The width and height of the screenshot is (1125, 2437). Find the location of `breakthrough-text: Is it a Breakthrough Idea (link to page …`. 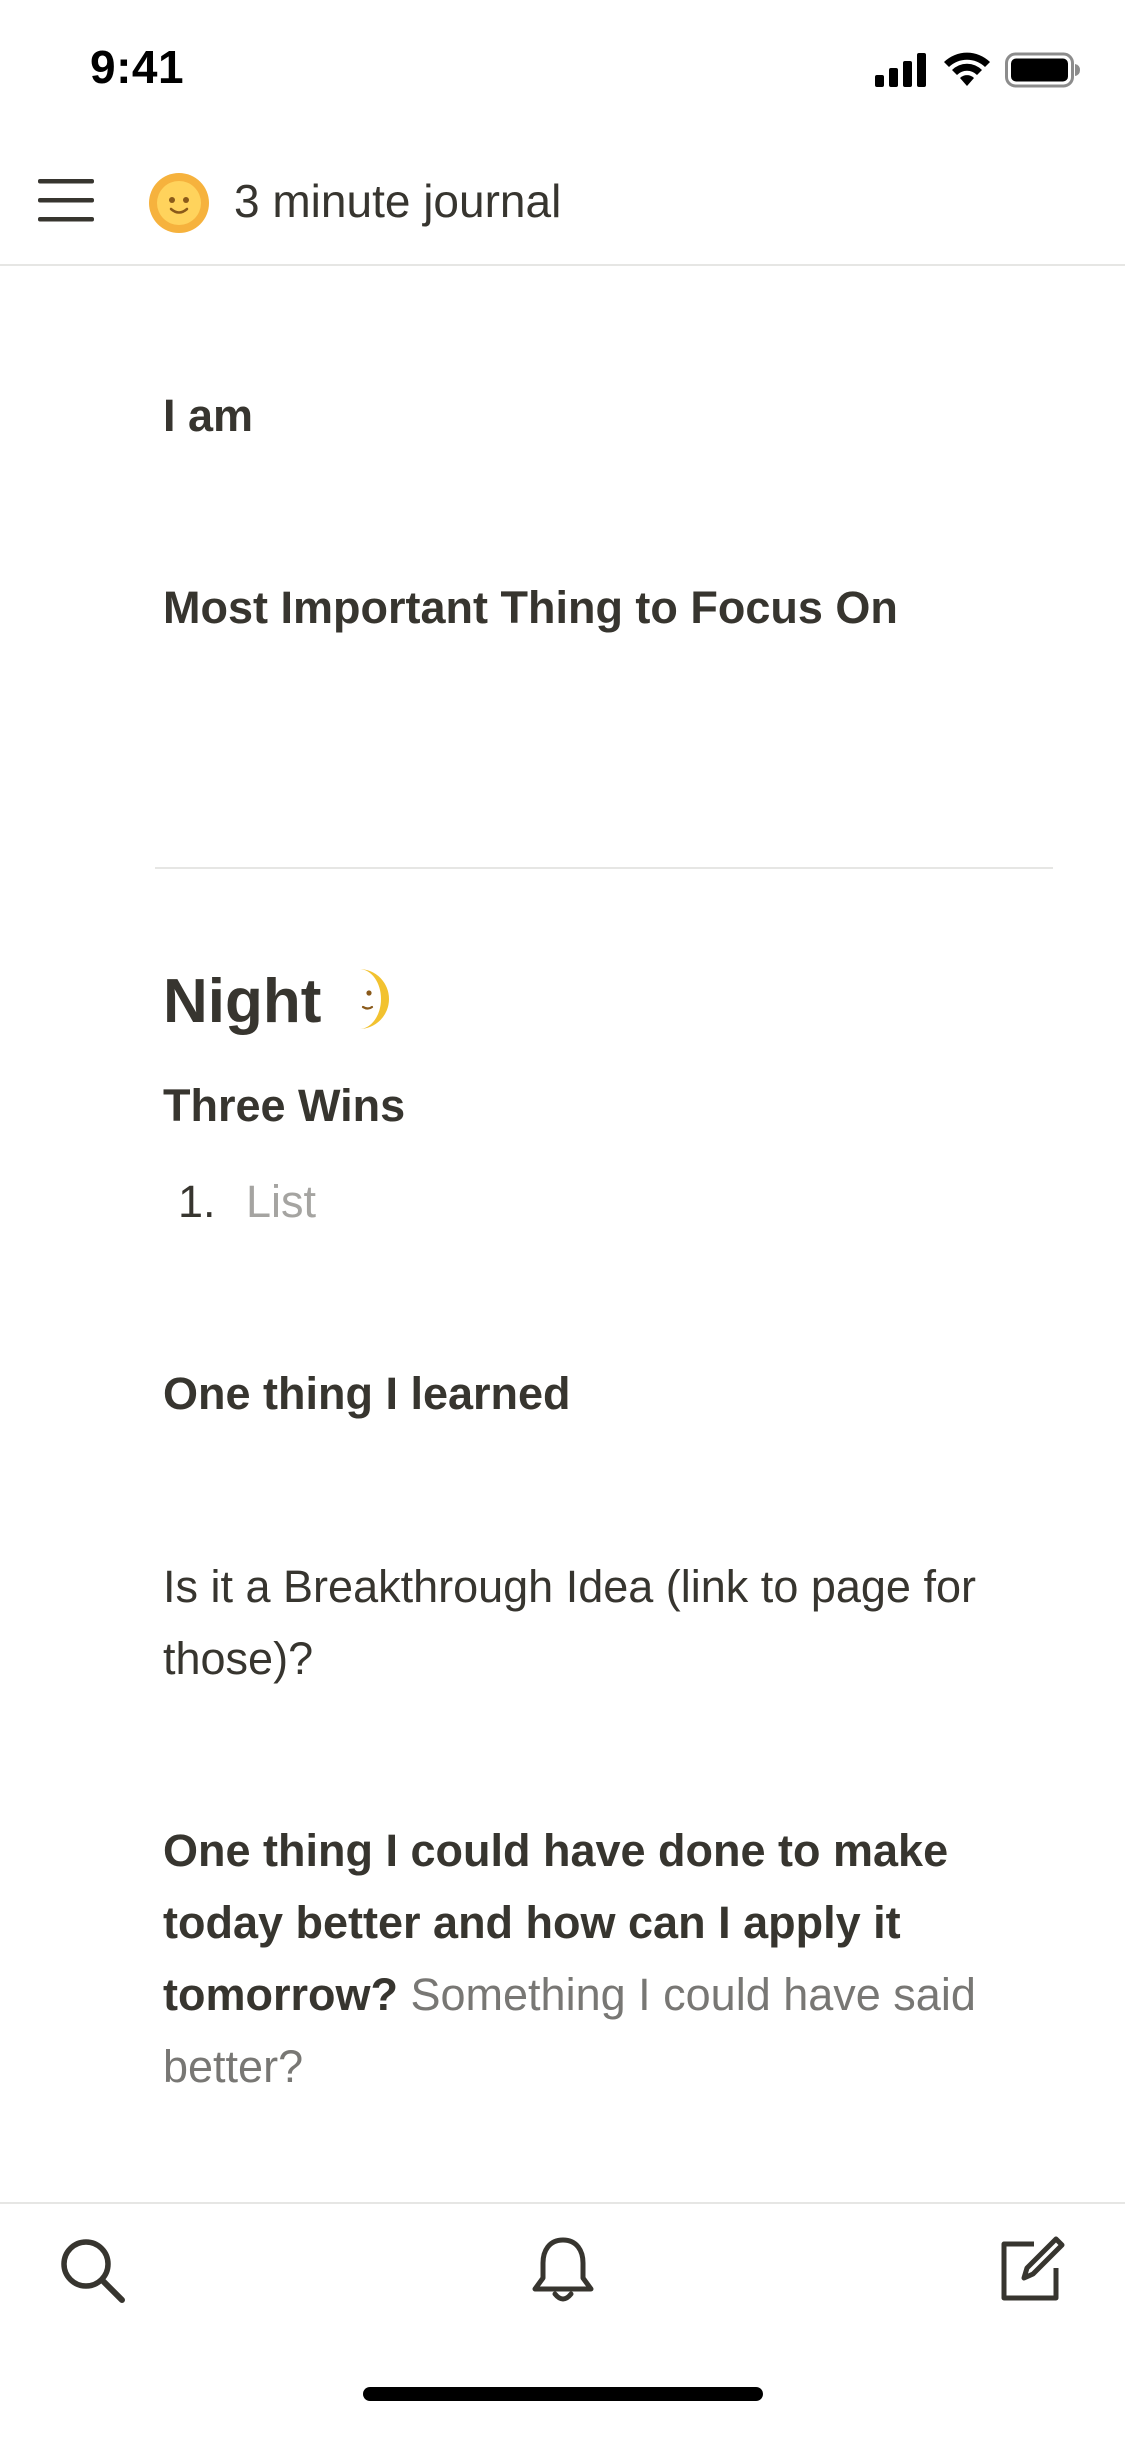

breakthrough-text: Is it a Breakthrough Idea (link to page … is located at coordinates (613, 1623).